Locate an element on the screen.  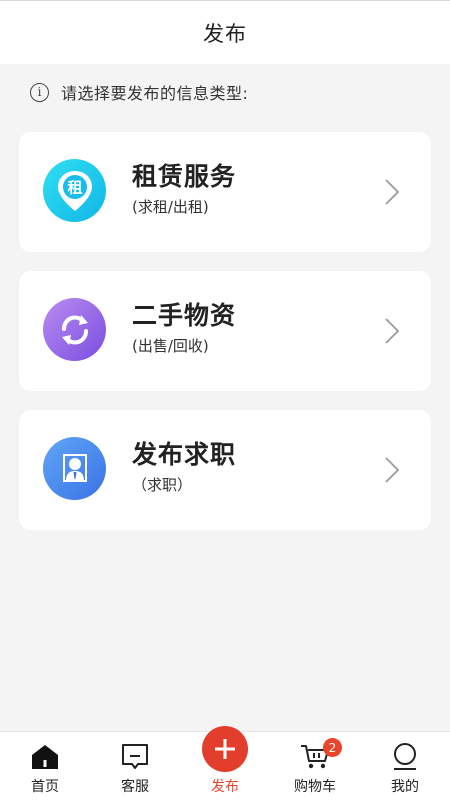
chat-icon is located at coordinates (135, 757).